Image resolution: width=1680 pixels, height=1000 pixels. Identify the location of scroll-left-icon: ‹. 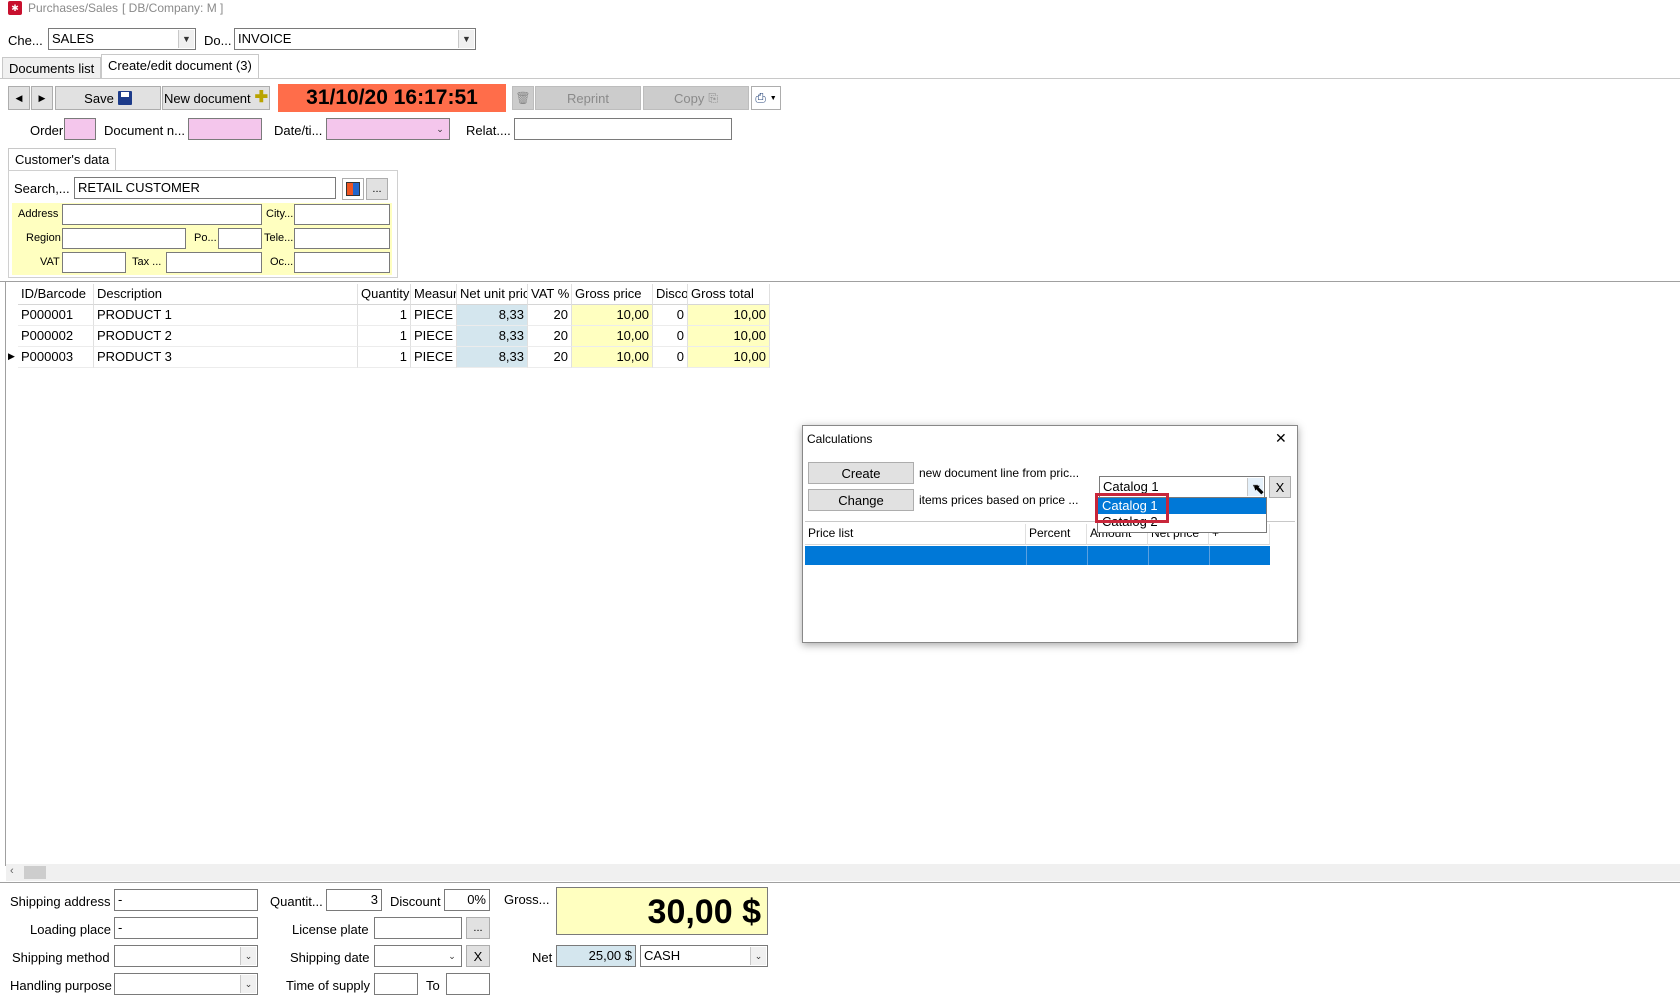
(12, 871).